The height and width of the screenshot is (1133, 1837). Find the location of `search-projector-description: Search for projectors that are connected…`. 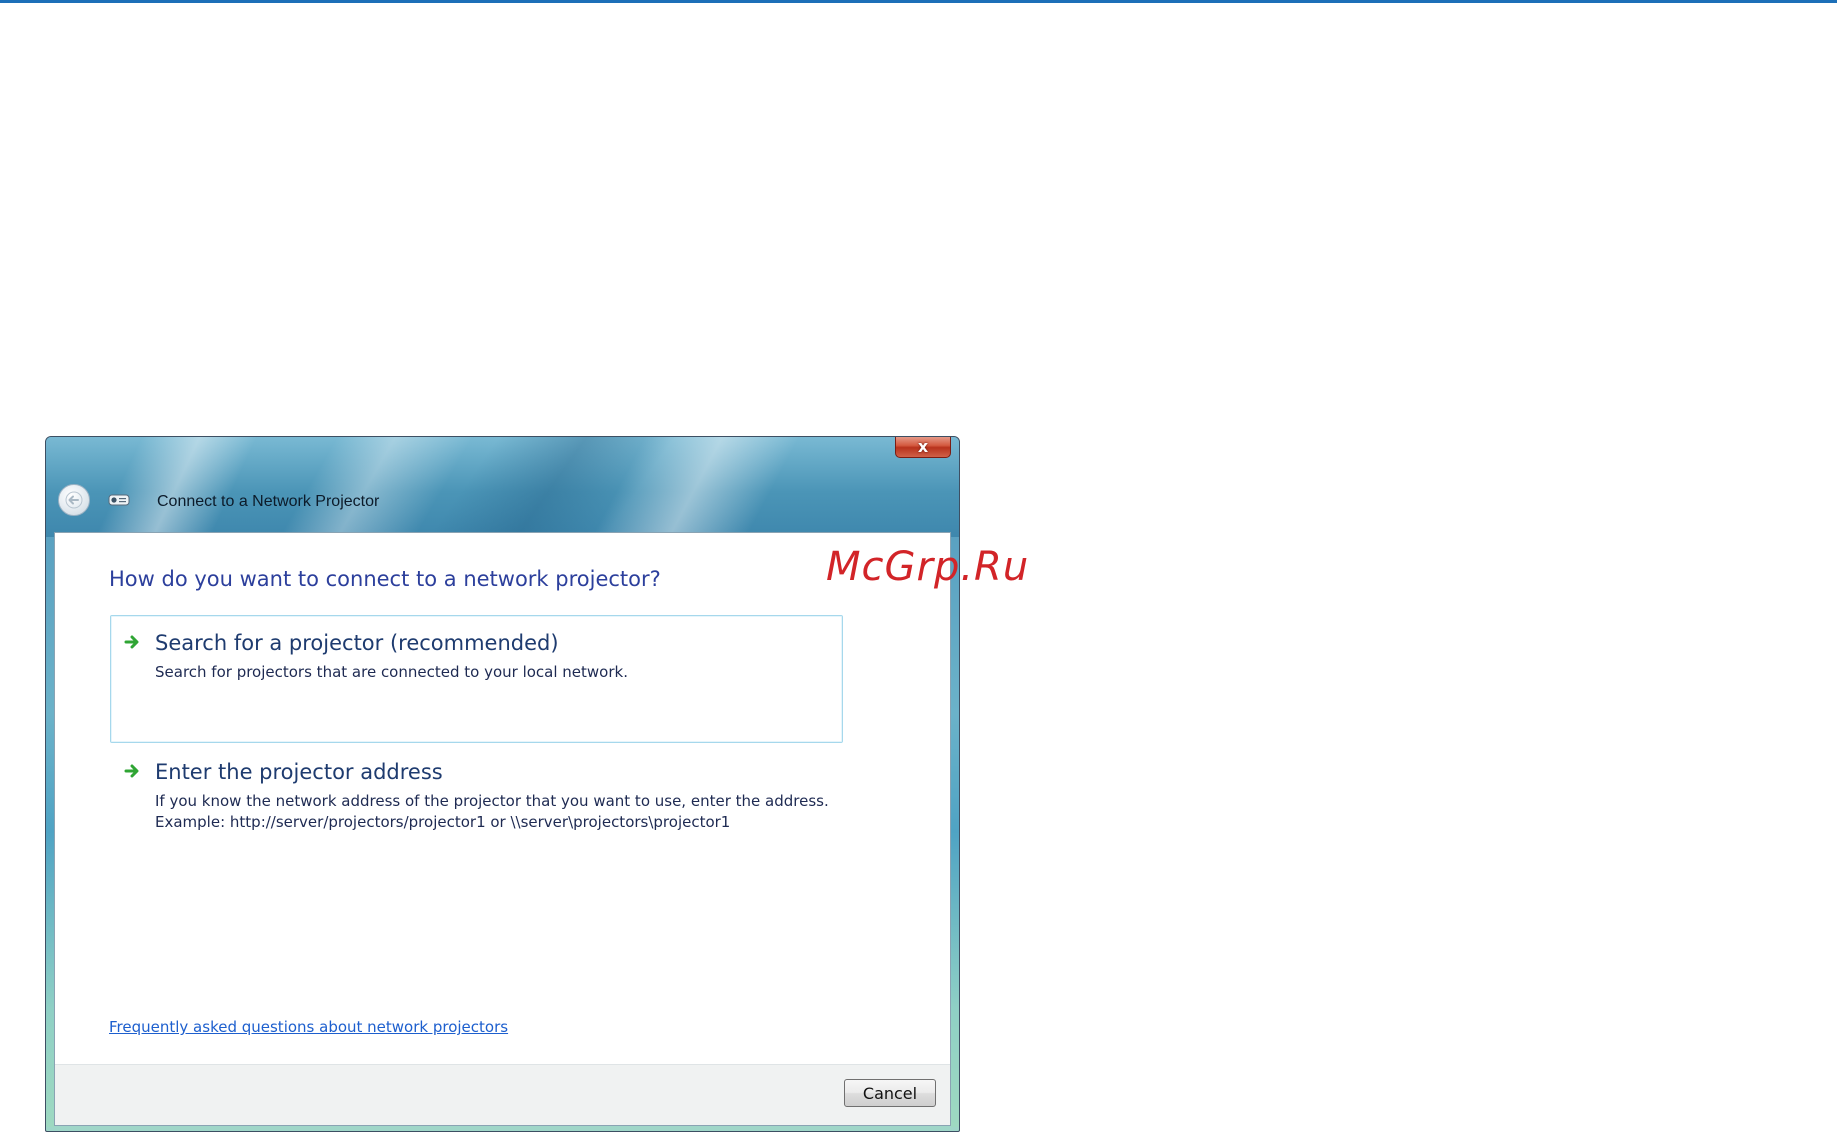

search-projector-description: Search for projectors that are connected… is located at coordinates (391, 672).